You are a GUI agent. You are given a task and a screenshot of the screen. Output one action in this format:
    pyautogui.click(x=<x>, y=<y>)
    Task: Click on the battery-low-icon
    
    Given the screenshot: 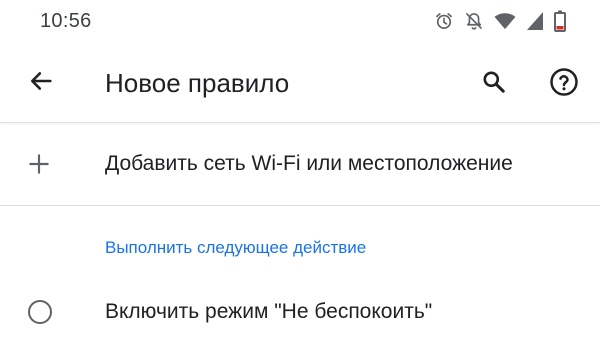 What is the action you would take?
    pyautogui.click(x=560, y=21)
    